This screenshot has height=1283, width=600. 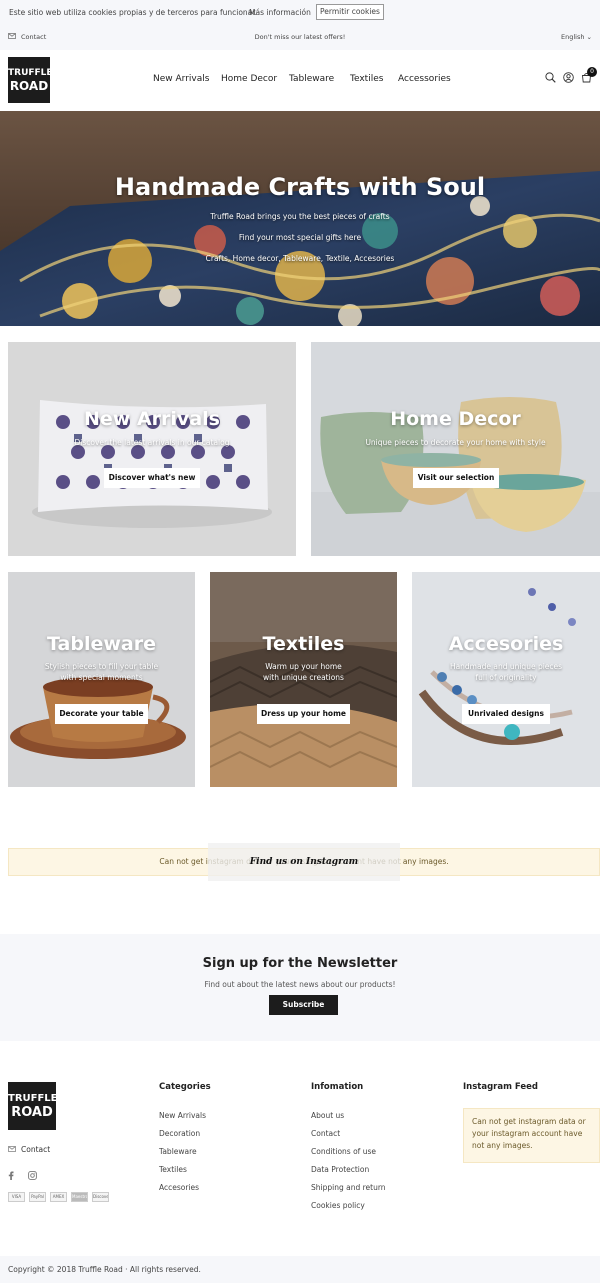 What do you see at coordinates (300, 187) in the screenshot?
I see `hero-title: Handmade Crafts with Soul` at bounding box center [300, 187].